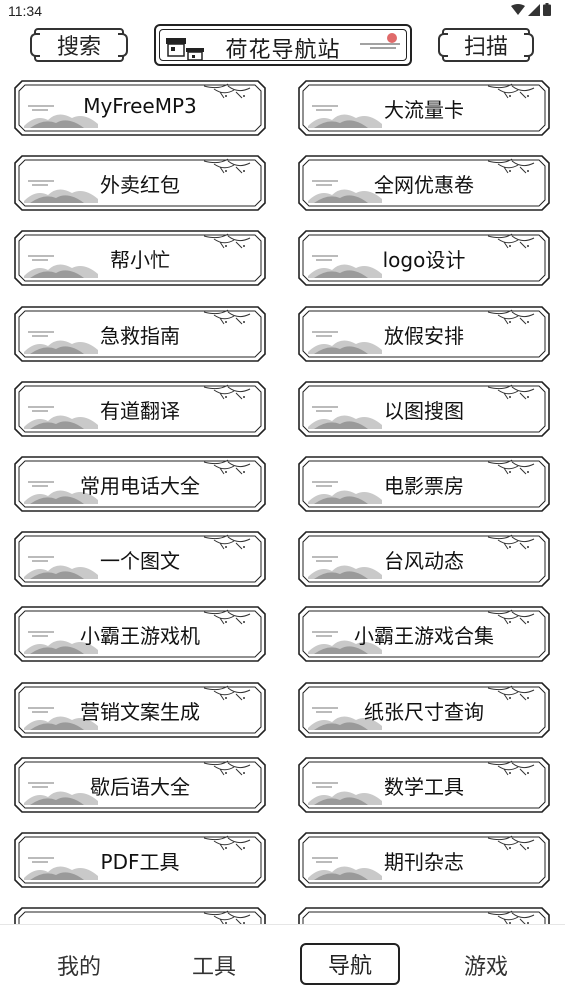  Describe the element at coordinates (78, 47) in the screenshot. I see `search-button-label: 搜索` at that location.